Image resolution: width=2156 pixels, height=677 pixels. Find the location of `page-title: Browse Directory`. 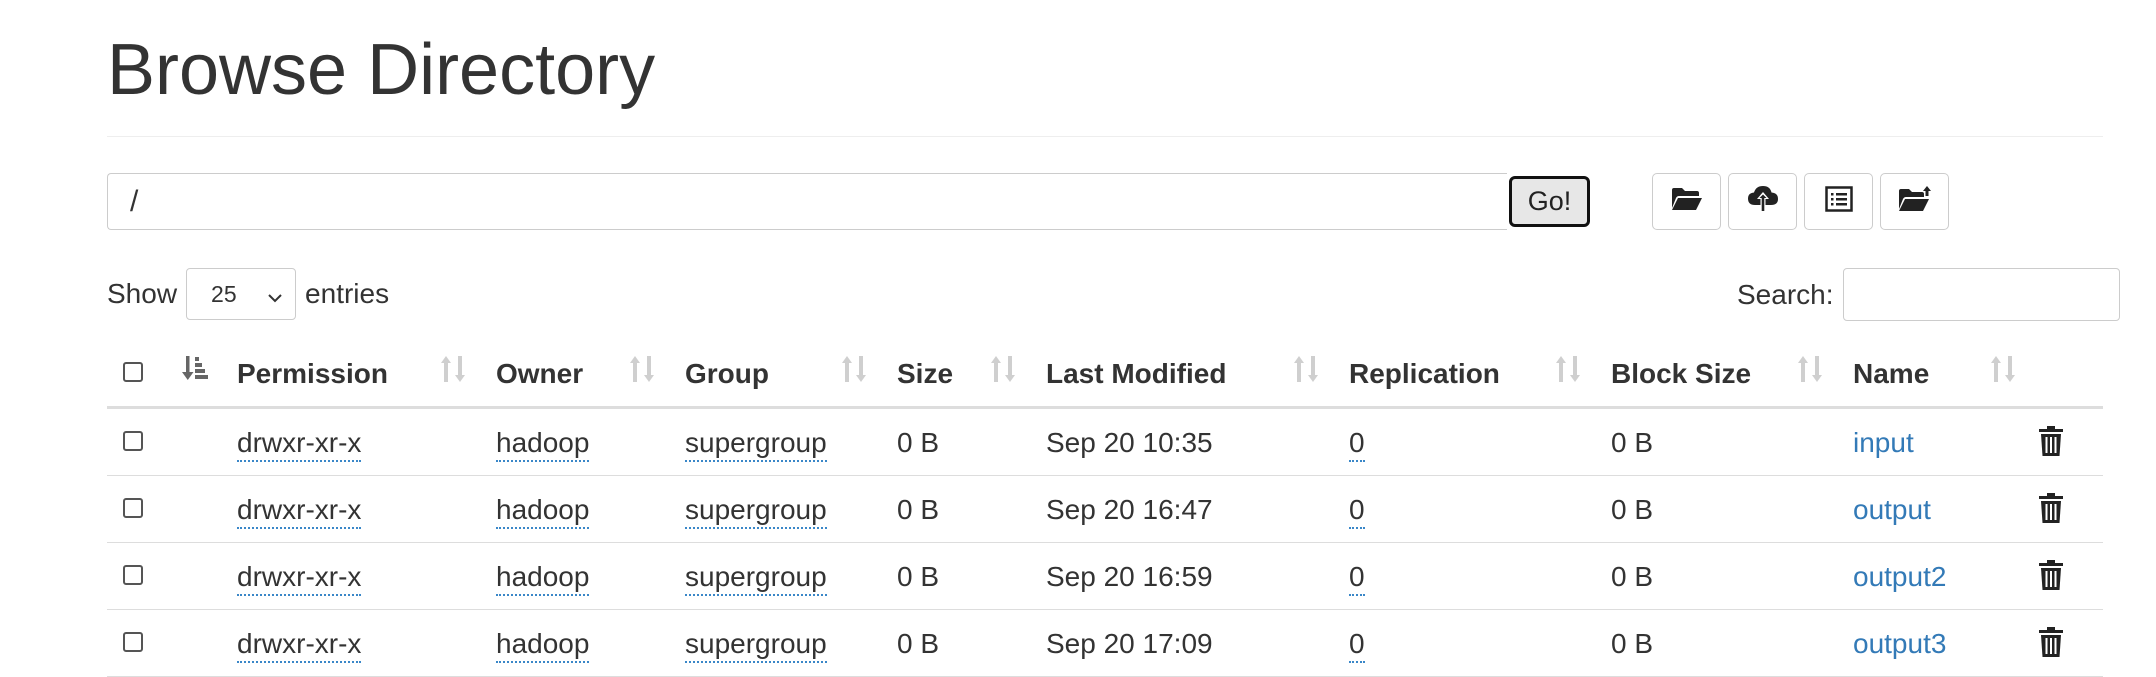

page-title: Browse Directory is located at coordinates (381, 70).